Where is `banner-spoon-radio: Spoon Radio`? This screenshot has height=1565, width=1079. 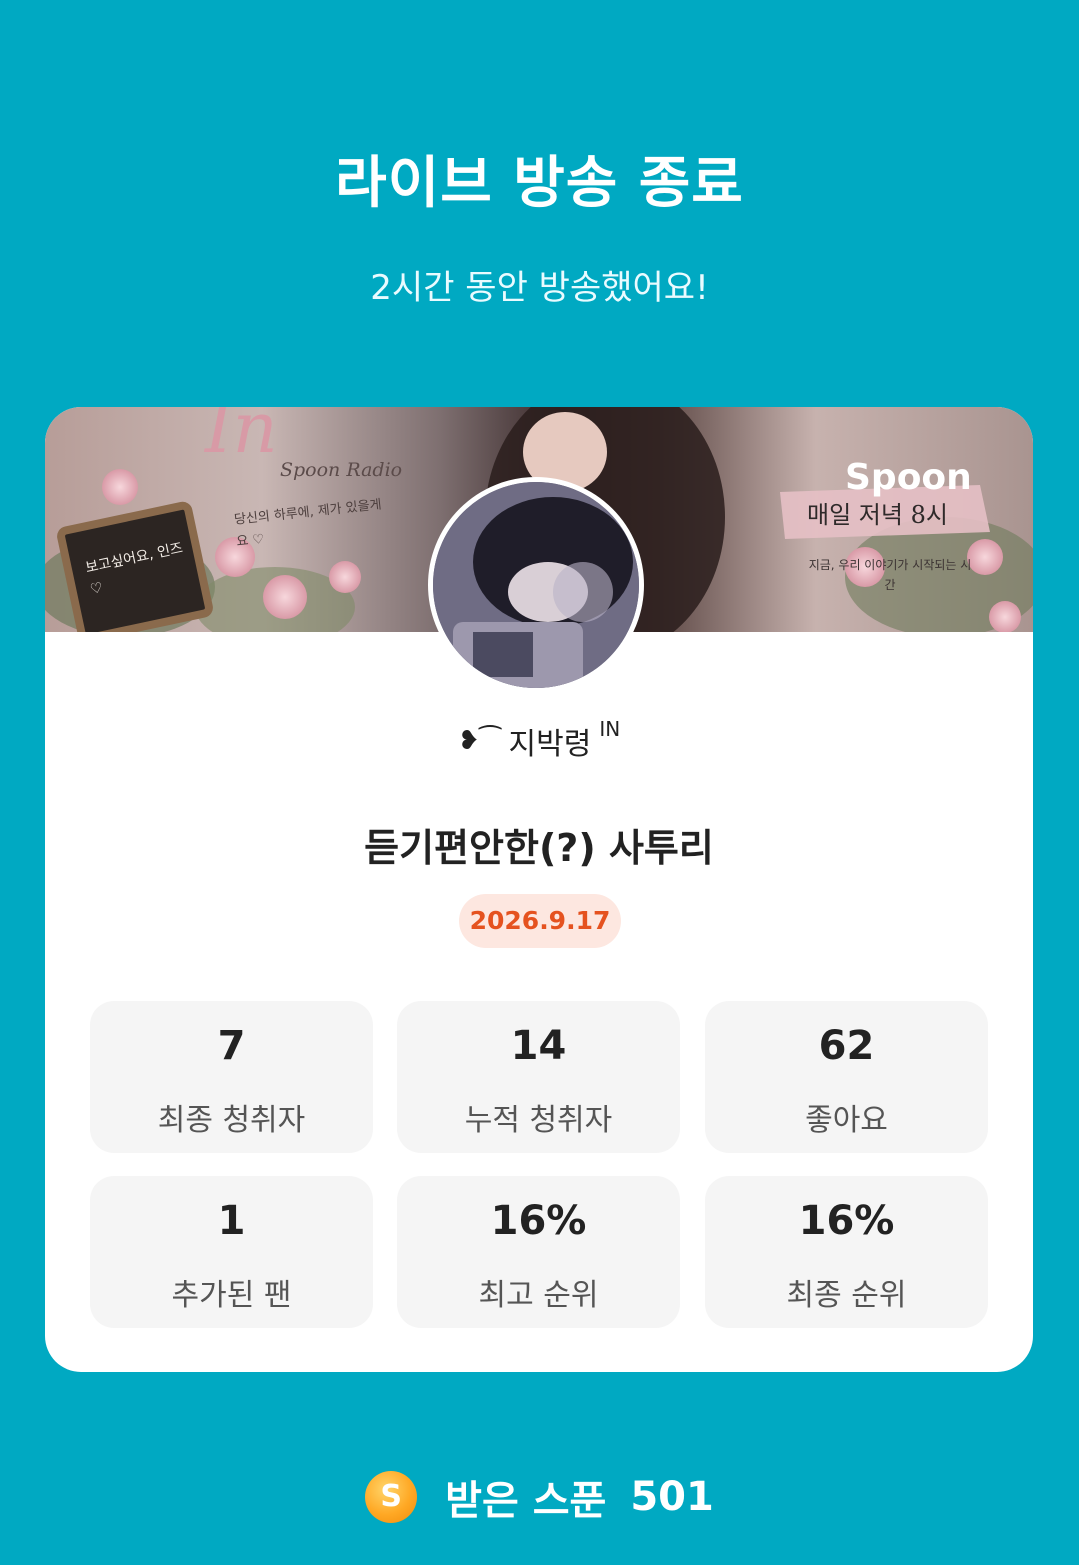
banner-spoon-radio: Spoon Radio is located at coordinates (341, 470).